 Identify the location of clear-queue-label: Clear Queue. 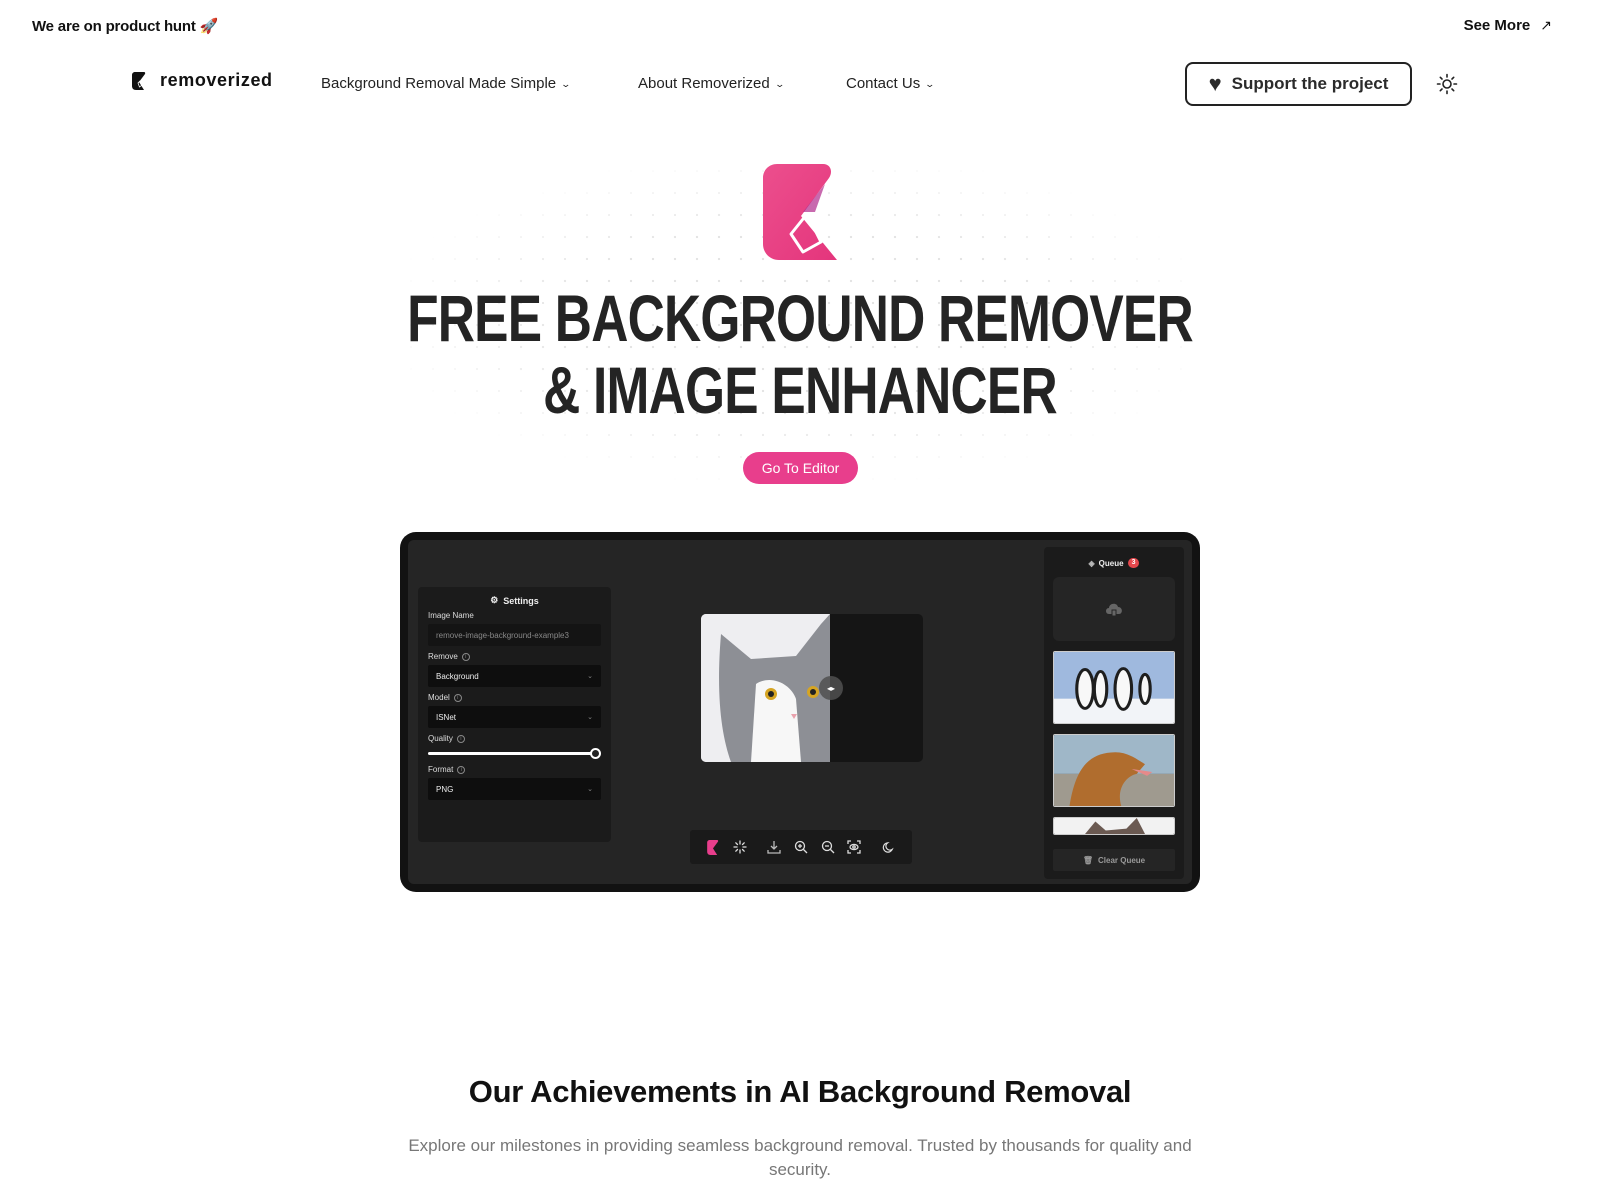
(1122, 860).